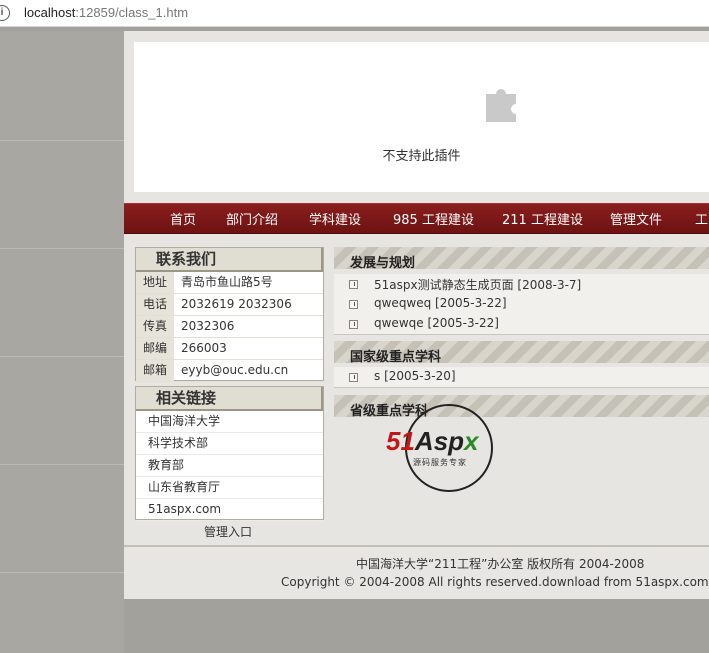 This screenshot has height=653, width=709. Describe the element at coordinates (521, 304) in the screenshot. I see `list-item: qweqweq [2005-3-22]` at that location.